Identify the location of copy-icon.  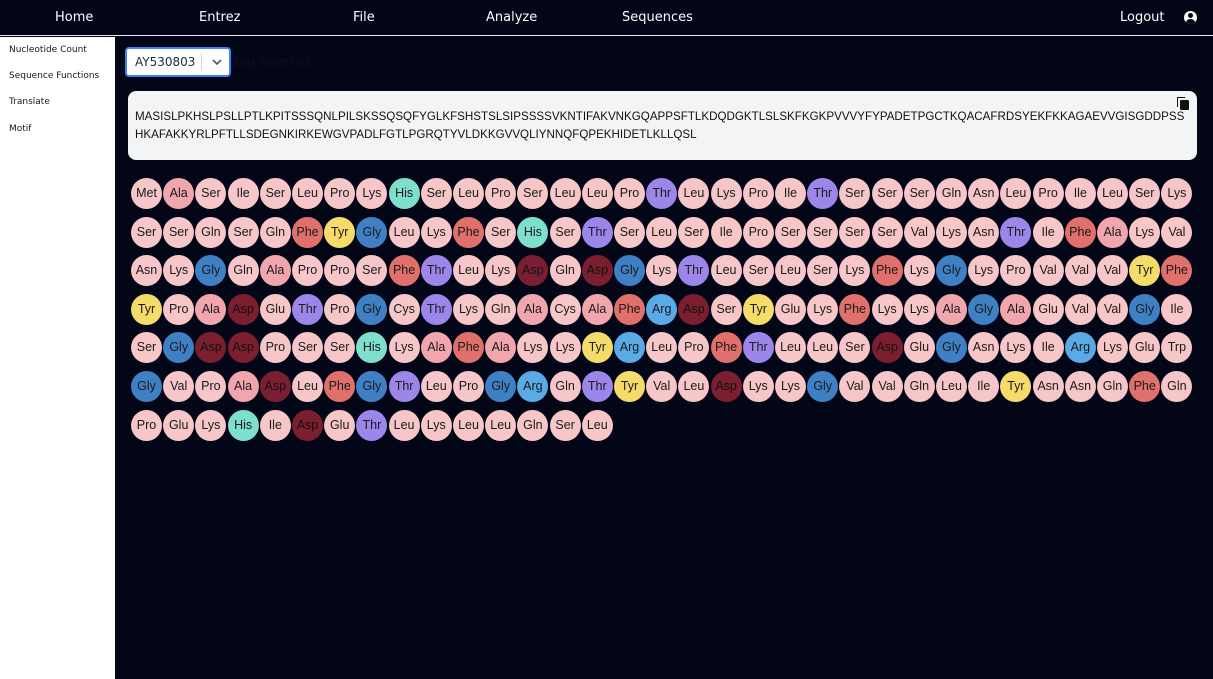
(1183, 103).